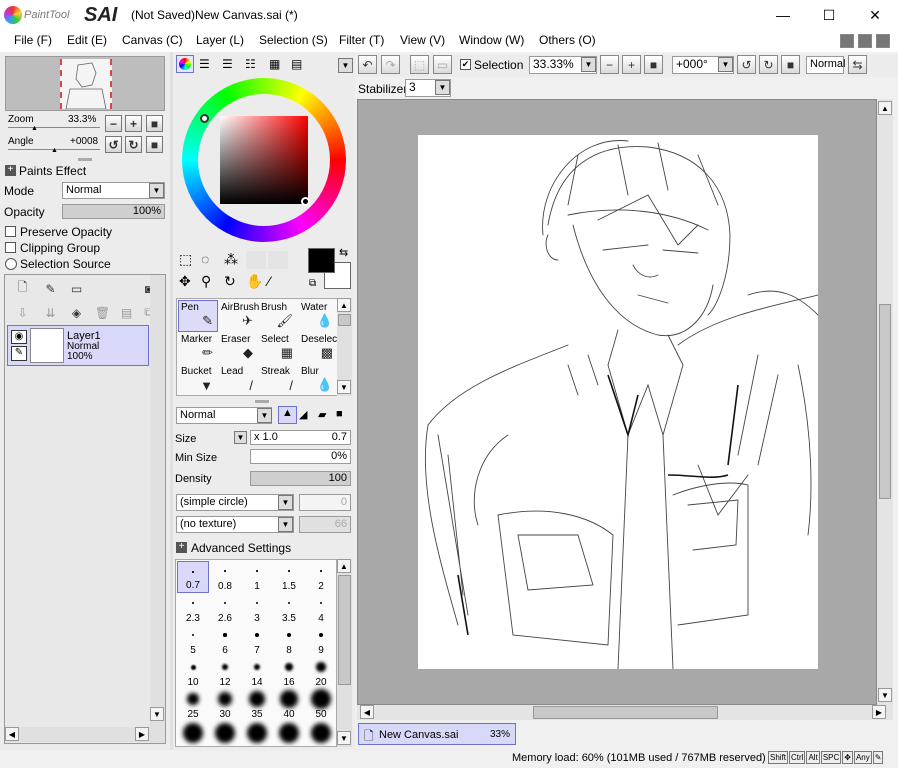 The width and height of the screenshot is (898, 768). I want to click on tool-blur: Blur 💧, so click(318, 380).